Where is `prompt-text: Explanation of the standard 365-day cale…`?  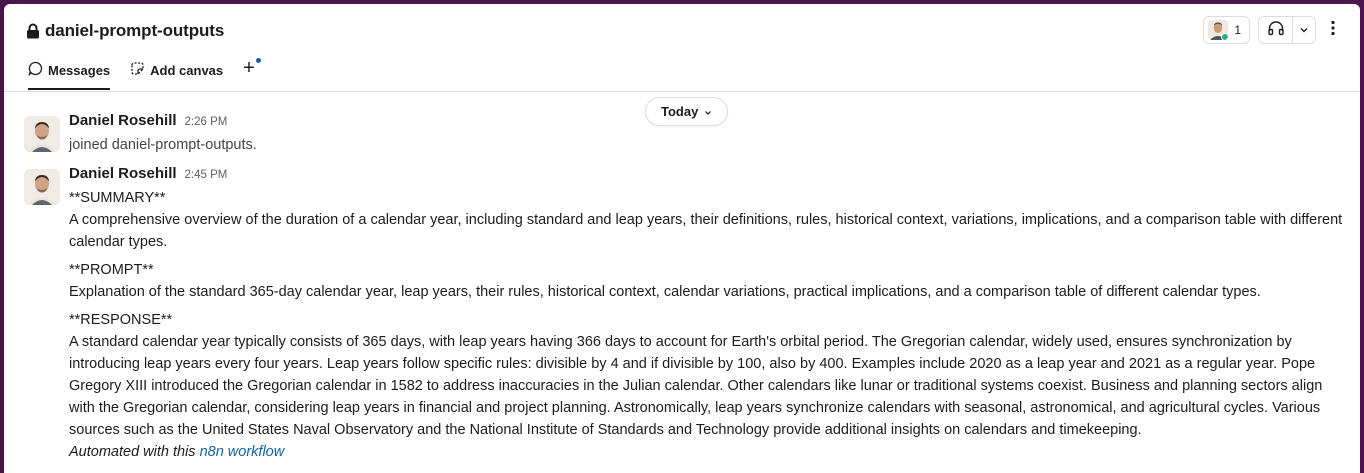
prompt-text: Explanation of the standard 365-day cale… is located at coordinates (665, 292).